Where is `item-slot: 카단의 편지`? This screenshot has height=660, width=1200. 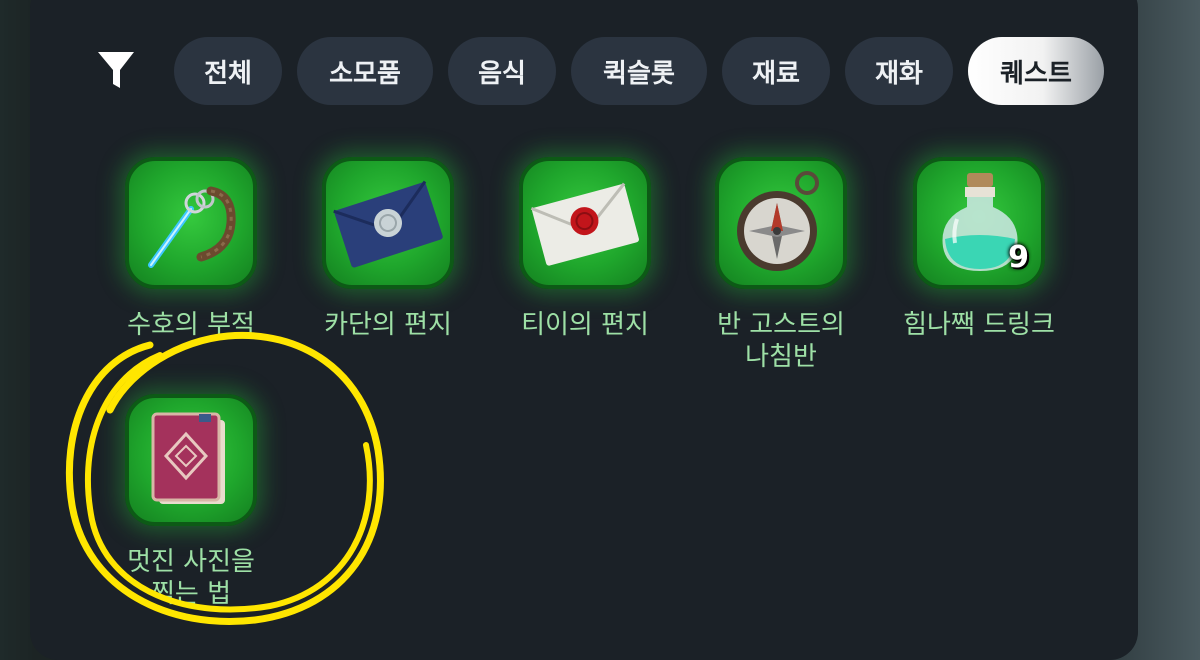 item-slot: 카단의 편지 is located at coordinates (388, 249).